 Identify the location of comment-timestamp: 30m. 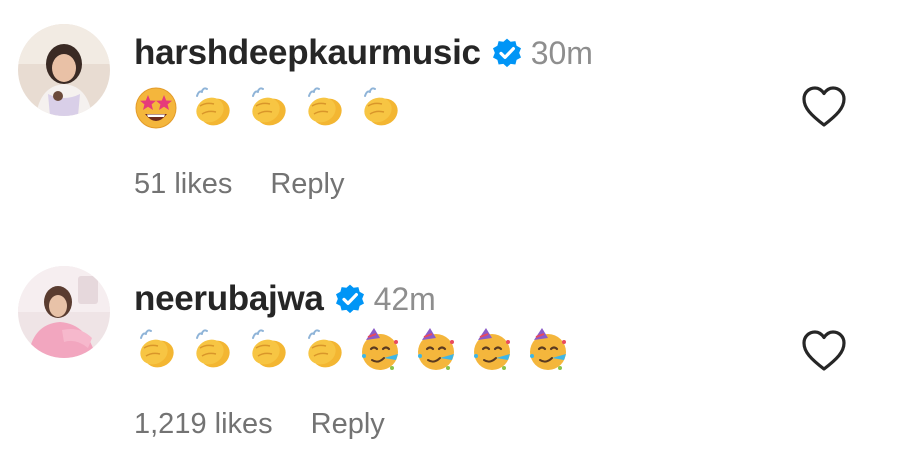
(561, 52).